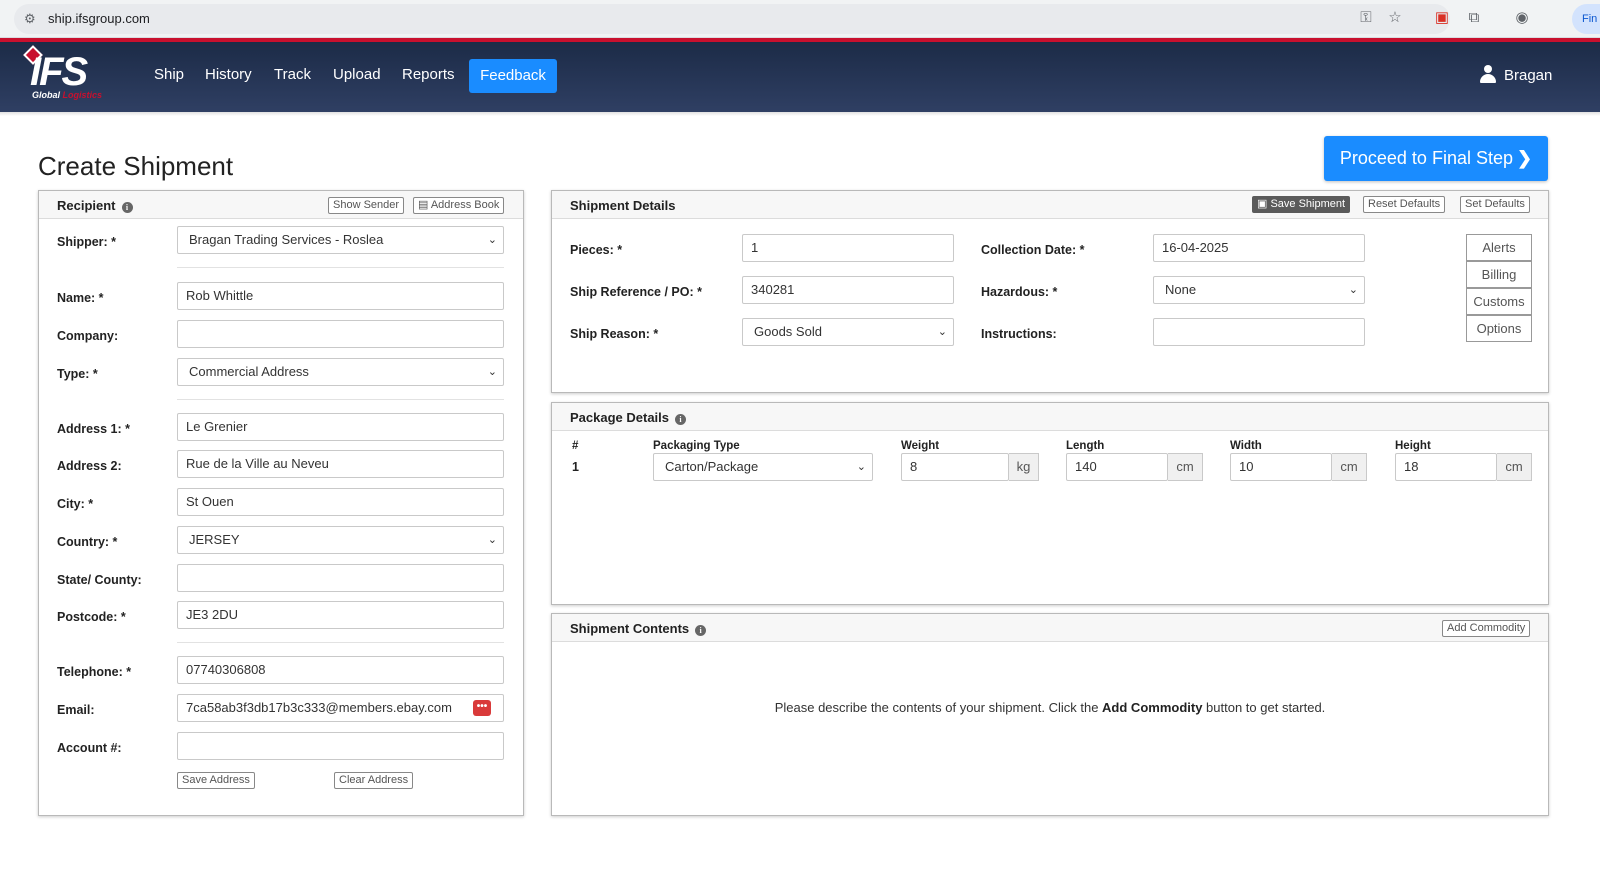 This screenshot has height=876, width=1600. Describe the element at coordinates (1442, 18) in the screenshot. I see `extension-icon: ▣` at that location.